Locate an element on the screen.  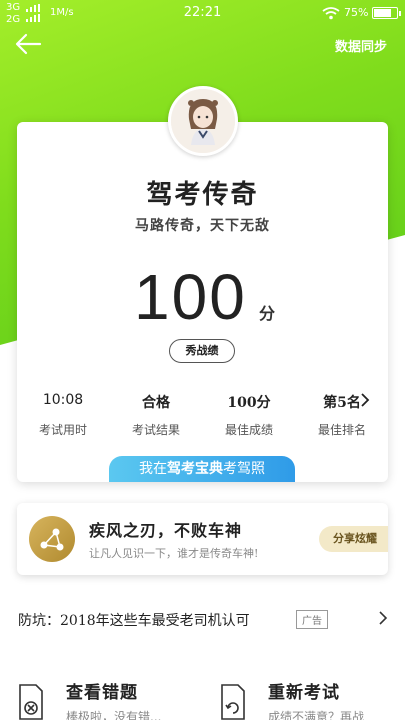
achievement-card: 疾风之刃，不败车神 让凡人见识一下，谁才是传奇车神! 分享炫耀 is located at coordinates (202, 539).